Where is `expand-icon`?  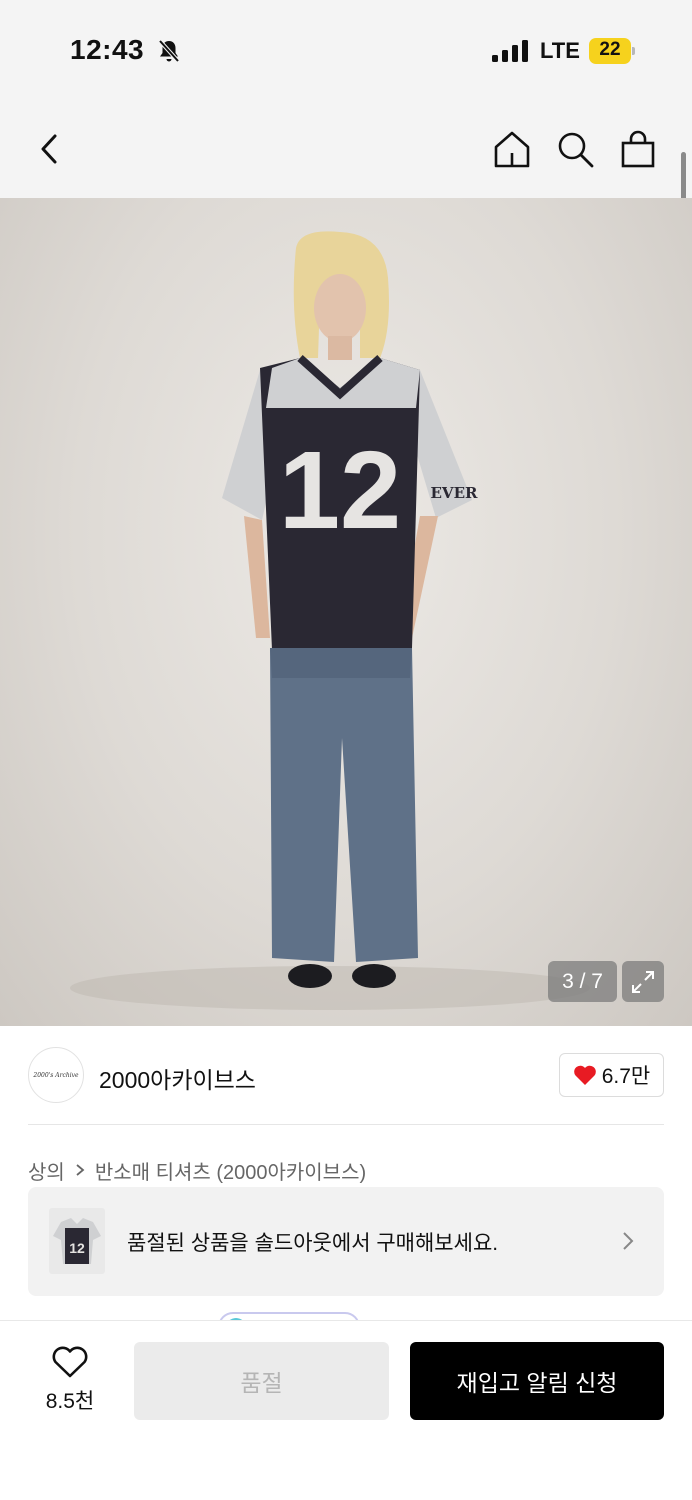
expand-icon is located at coordinates (643, 981).